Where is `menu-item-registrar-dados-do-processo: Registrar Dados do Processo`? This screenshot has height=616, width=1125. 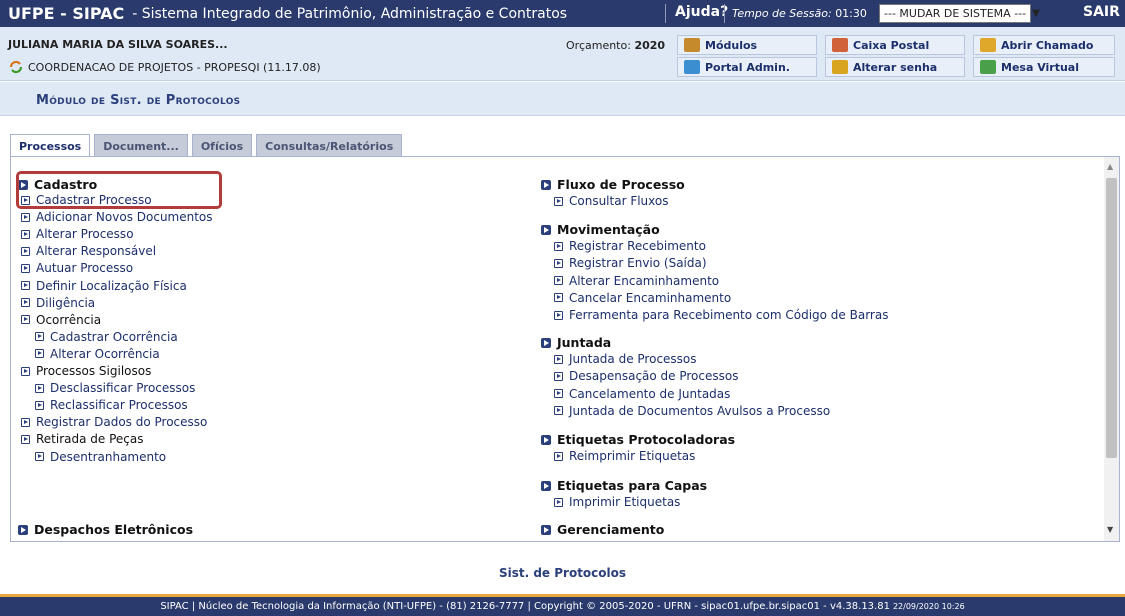
menu-item-registrar-dados-do-processo: Registrar Dados do Processo is located at coordinates (114, 422).